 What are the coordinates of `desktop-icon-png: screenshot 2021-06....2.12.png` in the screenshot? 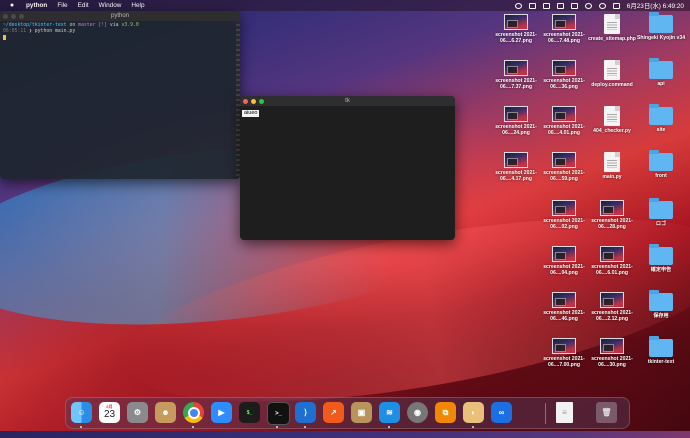 It's located at (612, 307).